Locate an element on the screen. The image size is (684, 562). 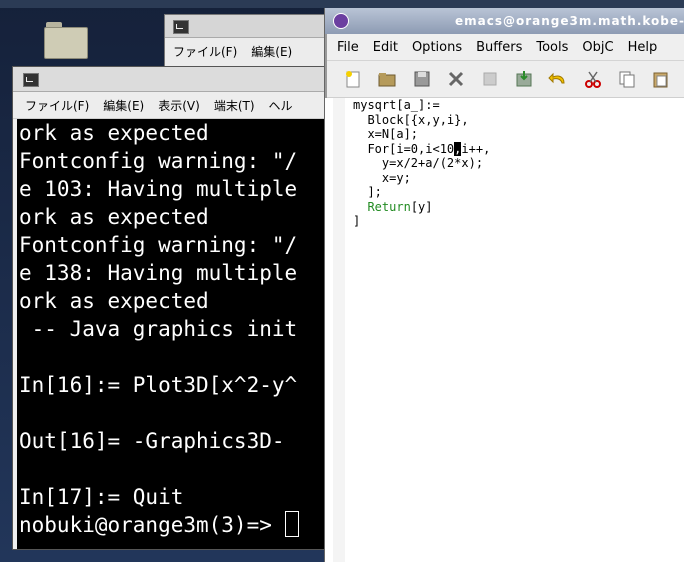
code-line: x=N[a]; is located at coordinates (386, 134).